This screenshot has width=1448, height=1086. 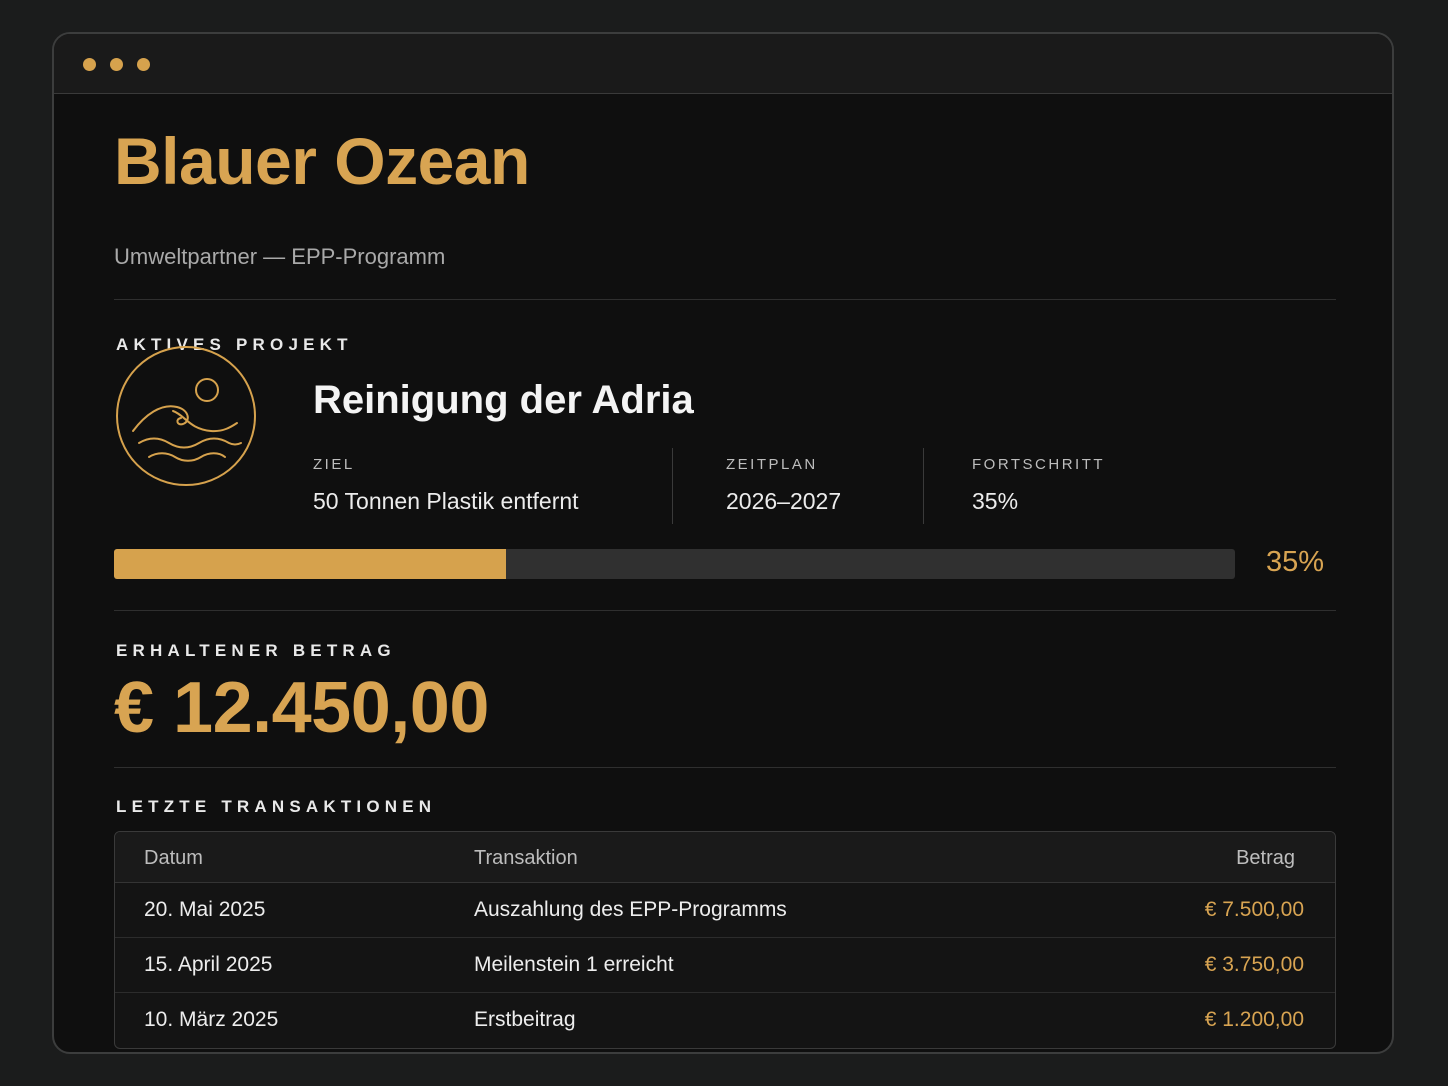 What do you see at coordinates (772, 464) in the screenshot?
I see `stat-label-schedule: ZEITPLAN` at bounding box center [772, 464].